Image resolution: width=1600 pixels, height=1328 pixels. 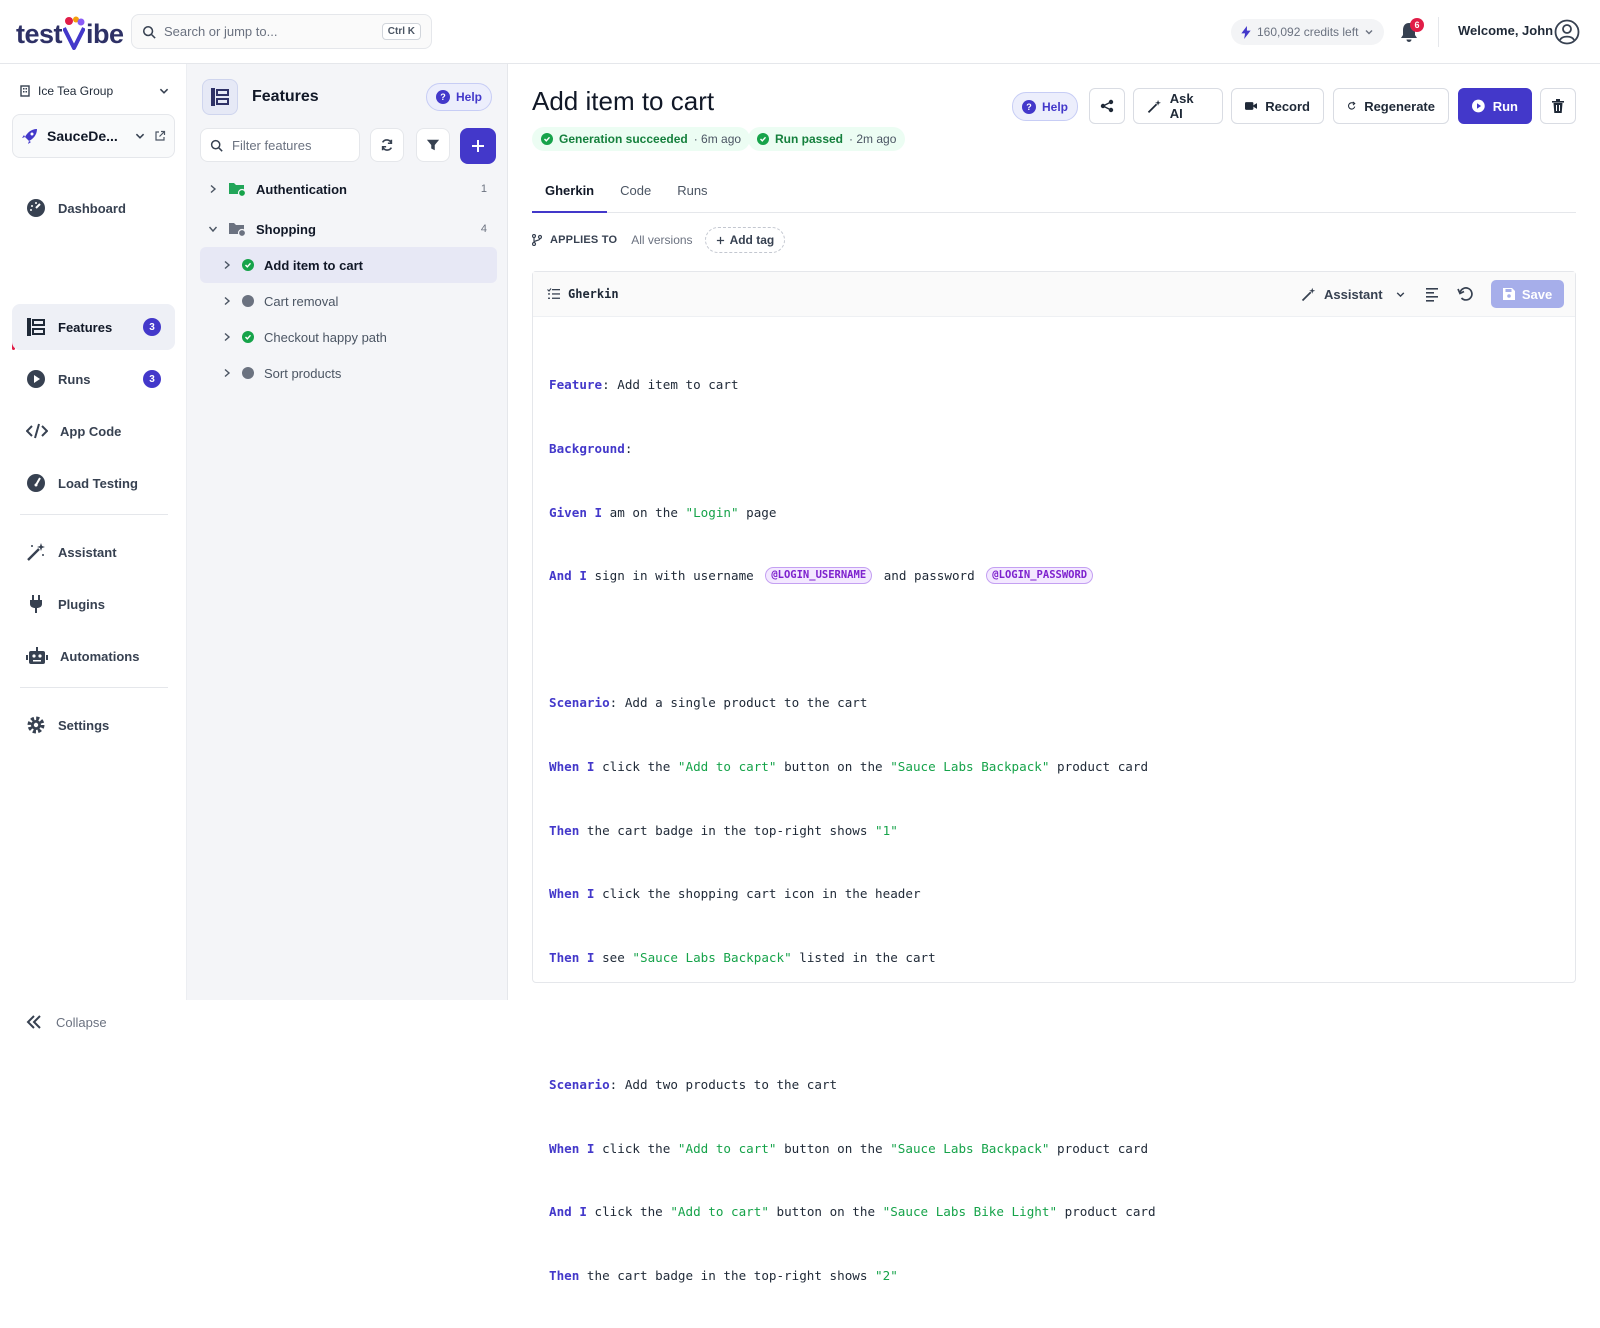 What do you see at coordinates (25, 91) in the screenshot?
I see `building-icon` at bounding box center [25, 91].